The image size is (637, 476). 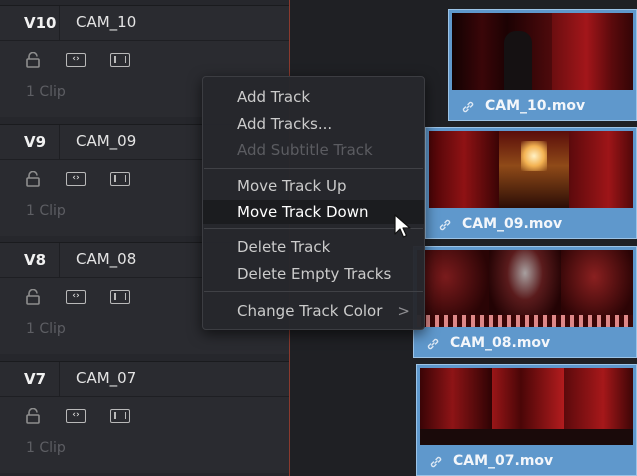 I want to click on track-header-v7: V7 CAM_07 ‹› 1 Clip, so click(x=144, y=417).